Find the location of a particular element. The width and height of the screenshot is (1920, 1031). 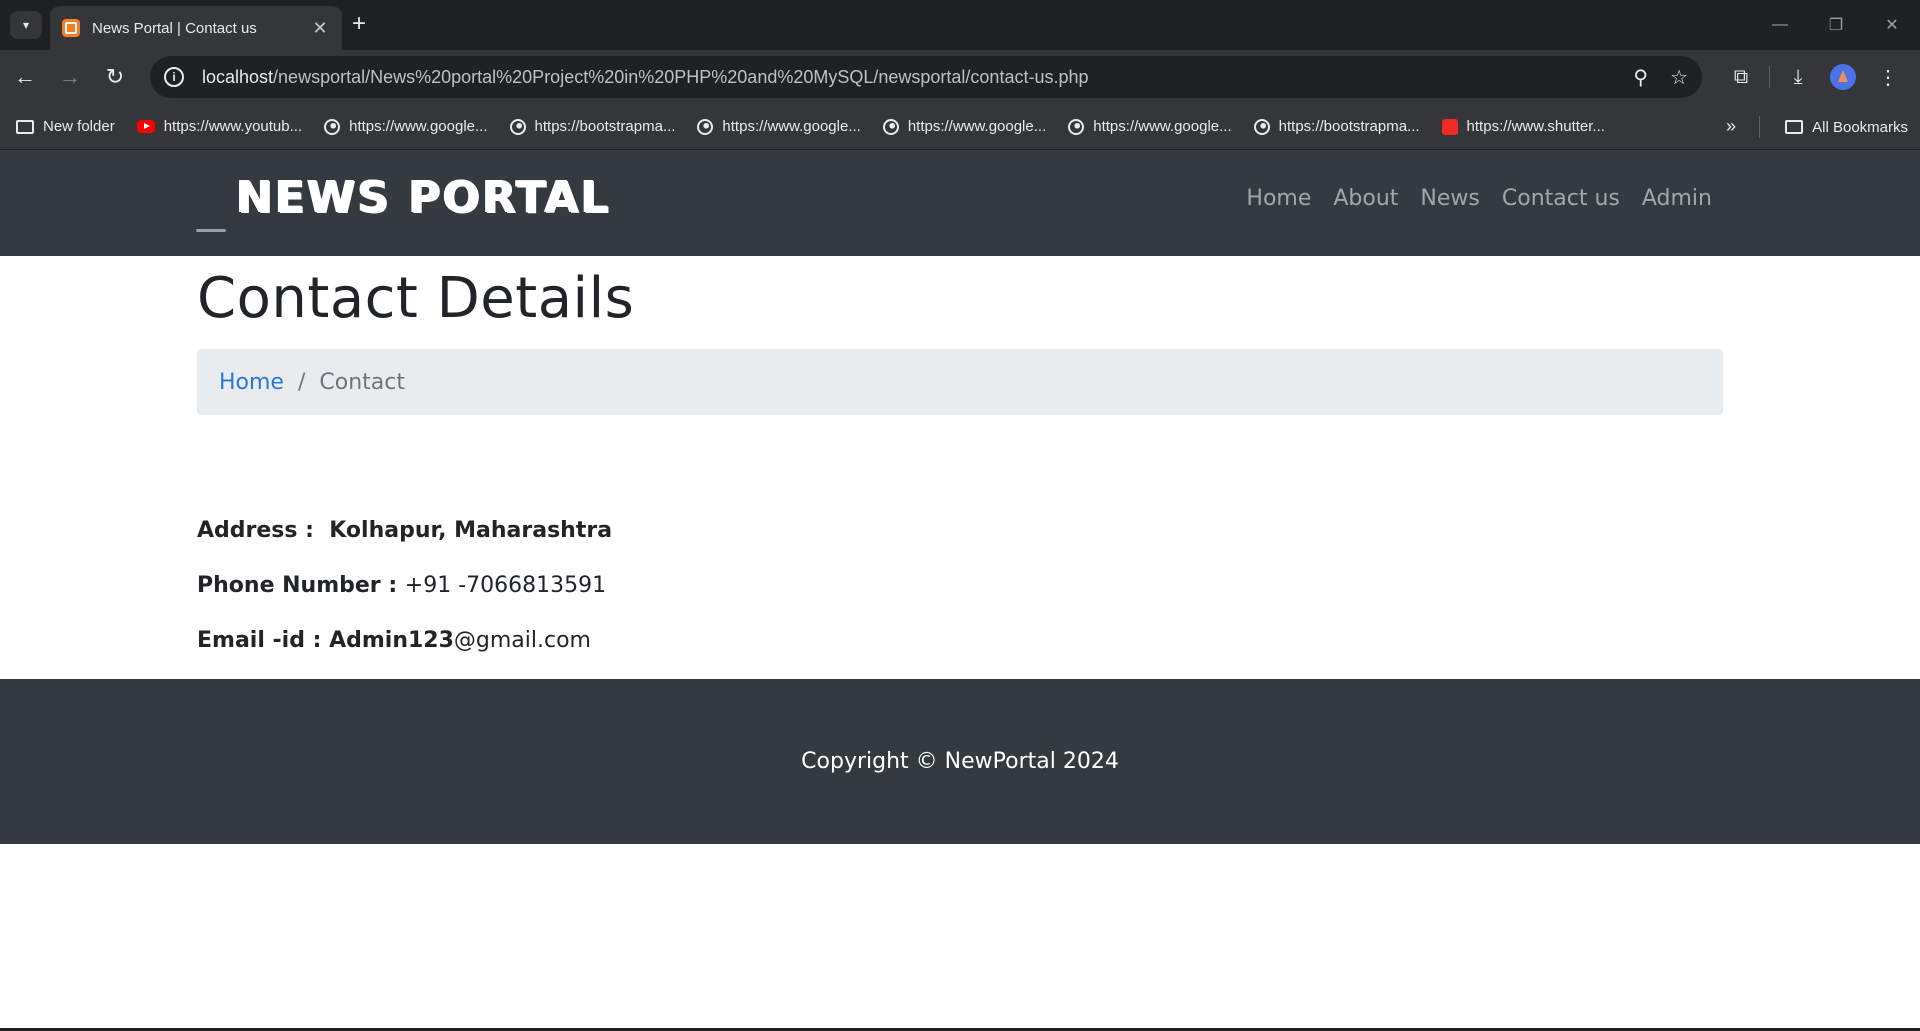

address-line: Address : Kolhapur, Maharashtra is located at coordinates (404, 530).